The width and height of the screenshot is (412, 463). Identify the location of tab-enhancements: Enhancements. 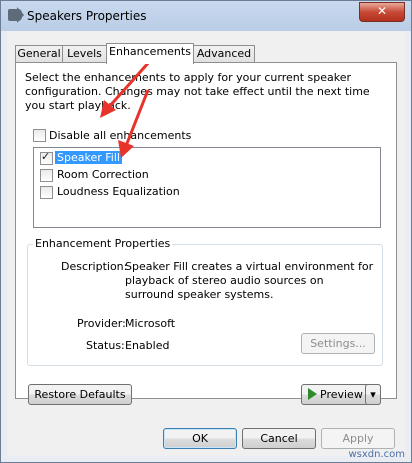
(150, 53).